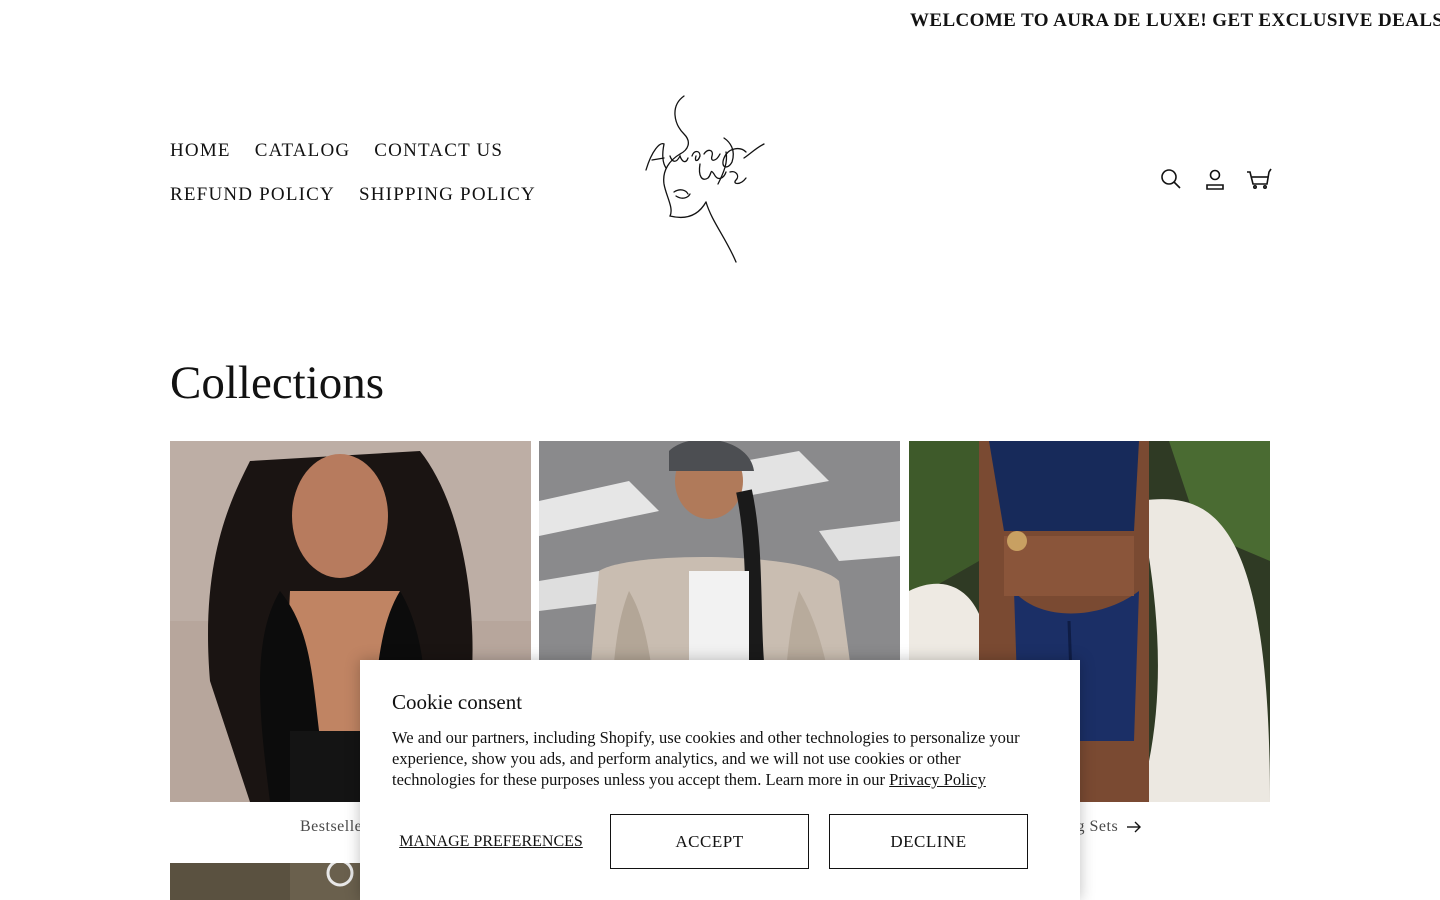 This screenshot has height=900, width=1440. I want to click on cookie-actions: MANAGE PREFERENCES ACCEPT DECLINE, so click(710, 841).